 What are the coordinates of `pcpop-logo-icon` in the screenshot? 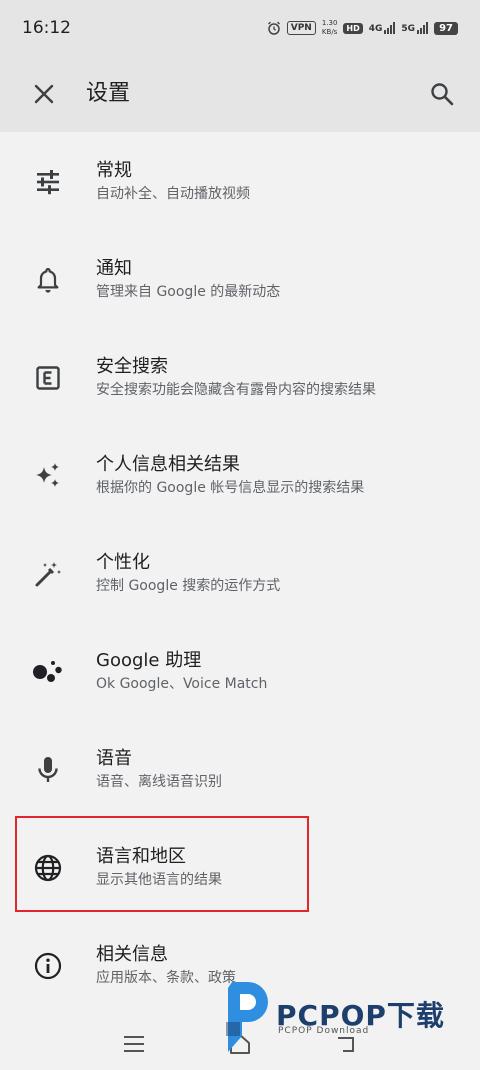 It's located at (247, 1017).